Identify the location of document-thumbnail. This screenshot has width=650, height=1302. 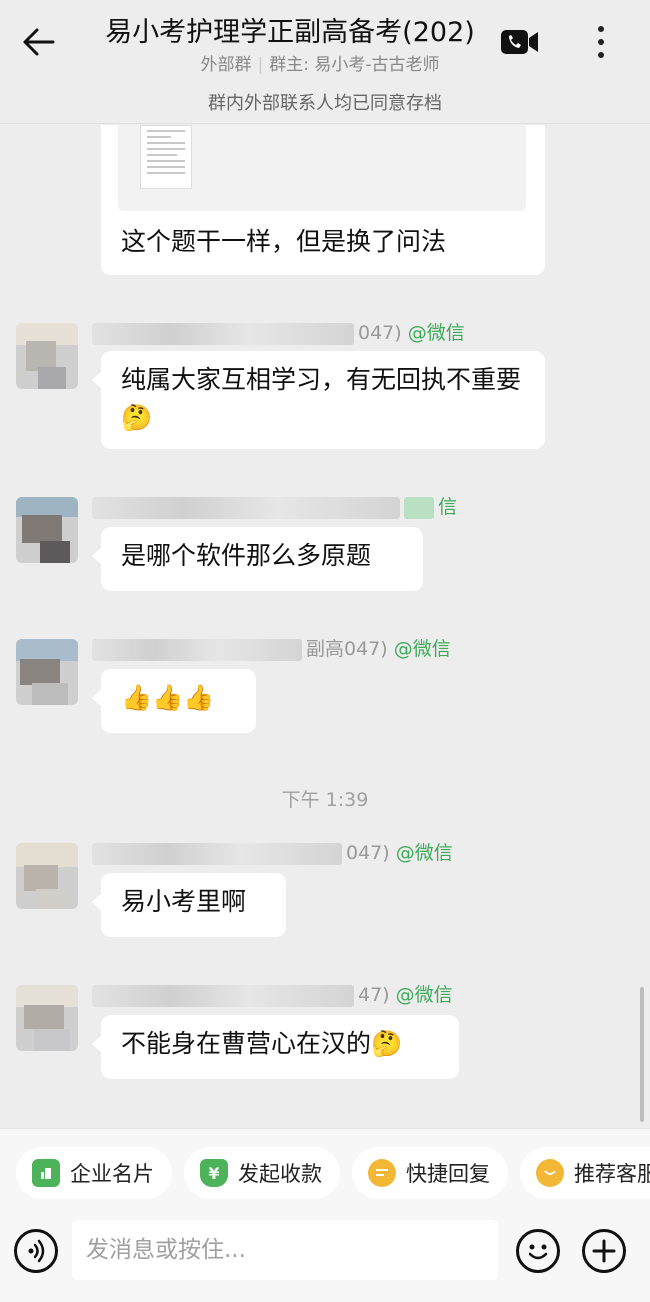
(166, 157).